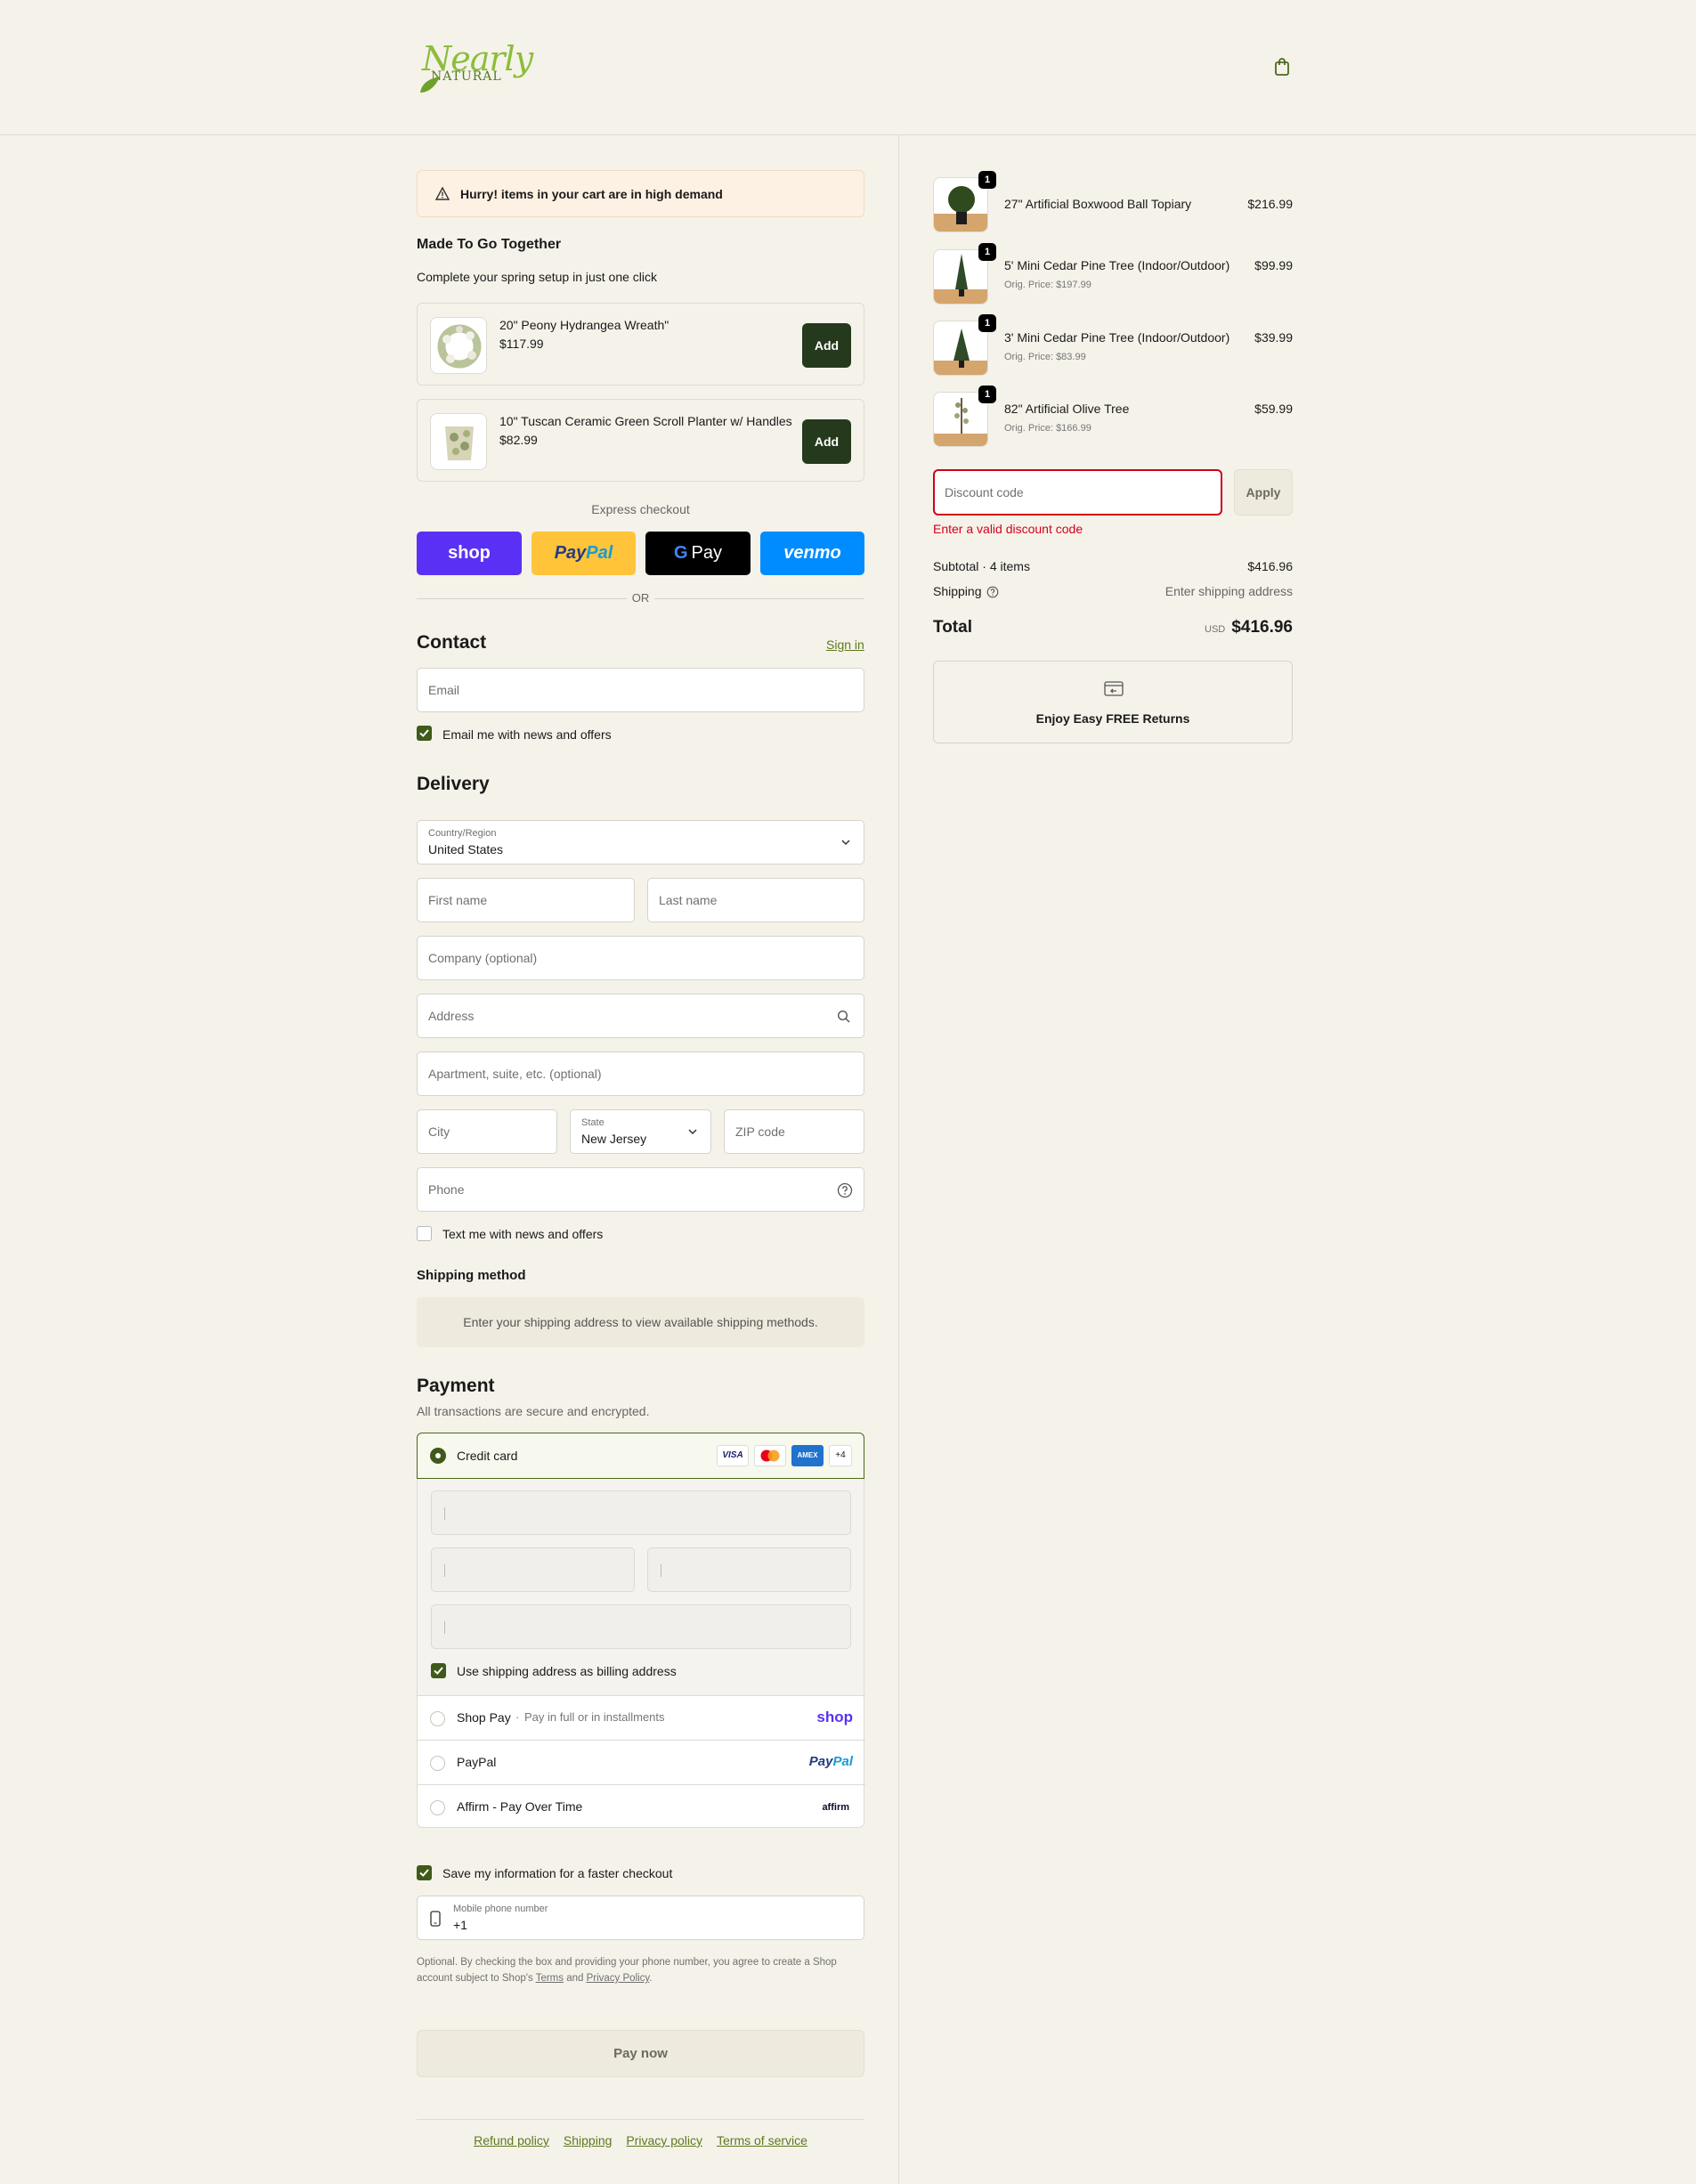 This screenshot has height=2184, width=1696. What do you see at coordinates (599, 553) in the screenshot?
I see `paypal-logo-pal: Pal` at bounding box center [599, 553].